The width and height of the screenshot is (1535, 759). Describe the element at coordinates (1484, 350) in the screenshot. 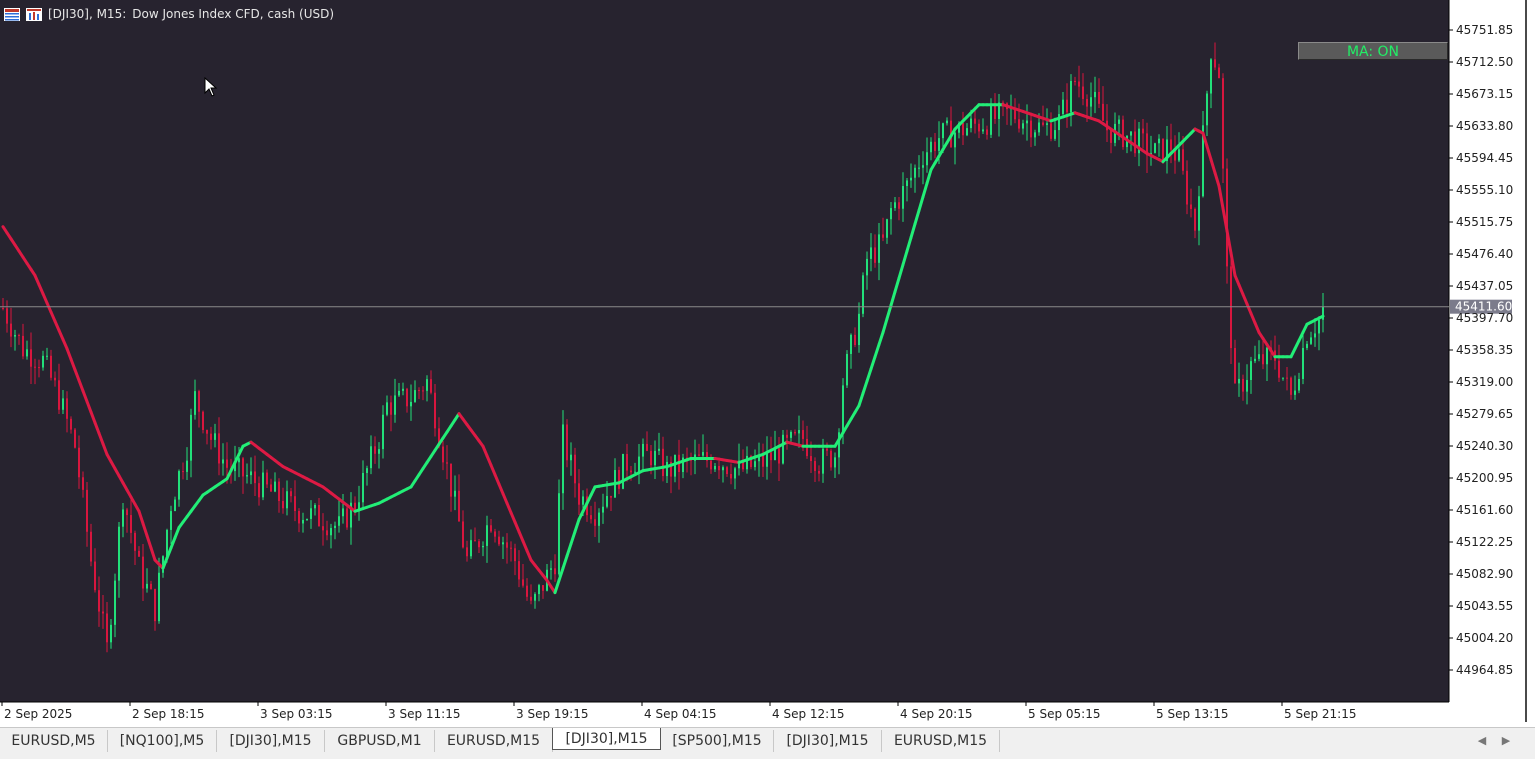

I see `y-tick-label: 45358.35` at that location.